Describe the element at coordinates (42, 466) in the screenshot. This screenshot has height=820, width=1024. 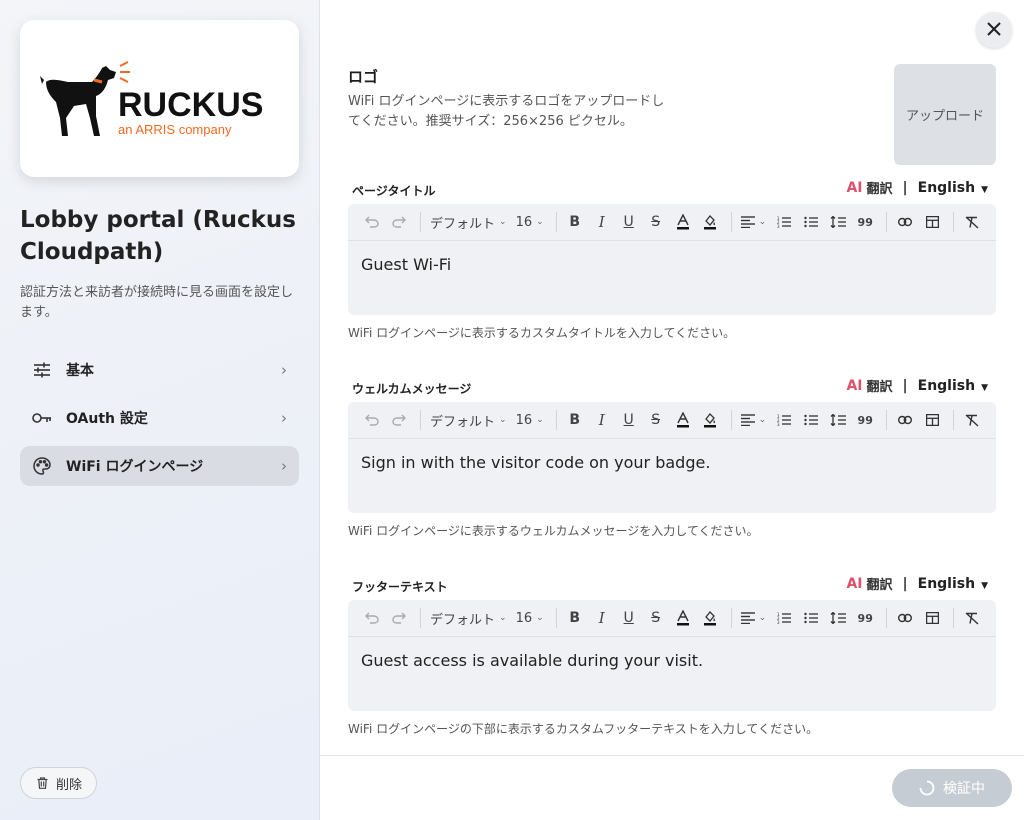
I see `palette-icon` at that location.